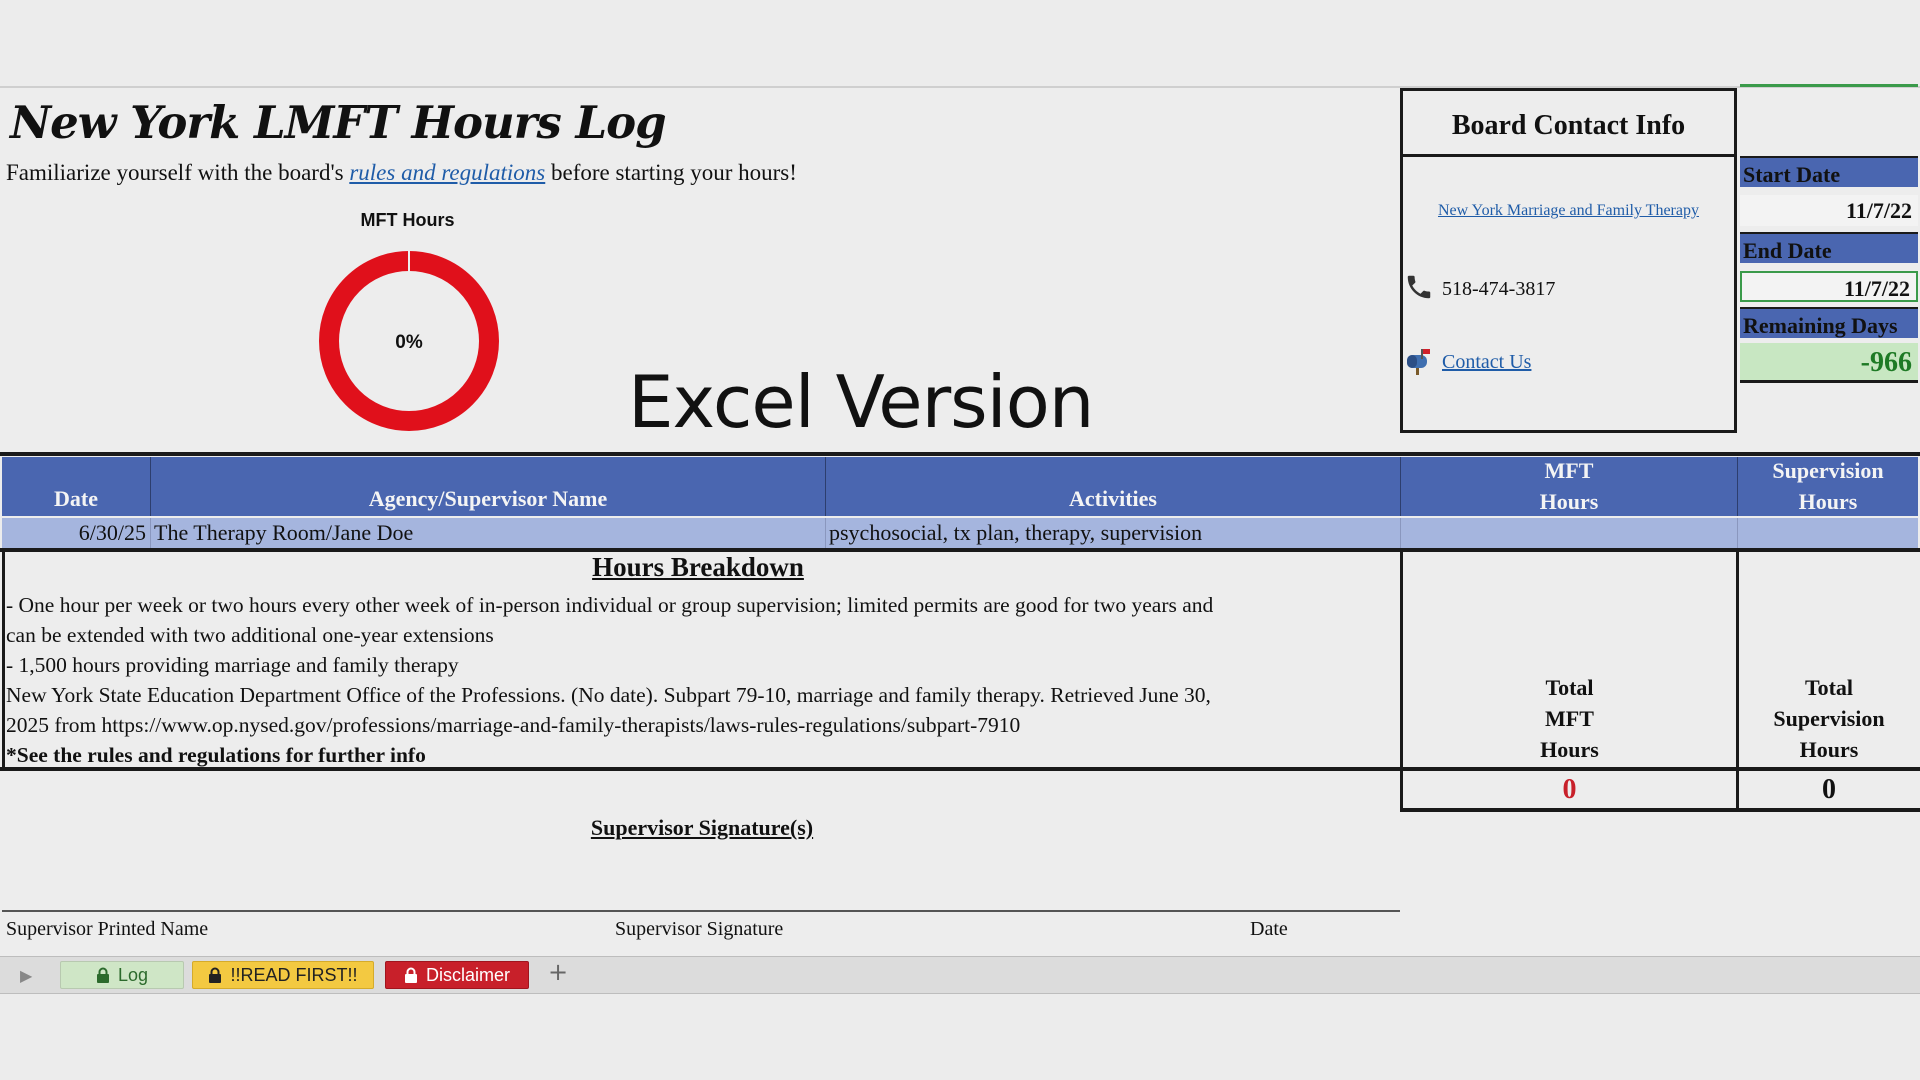 This screenshot has height=1080, width=1920. What do you see at coordinates (1829, 286) in the screenshot?
I see `end-date-value: 11/7/22` at bounding box center [1829, 286].